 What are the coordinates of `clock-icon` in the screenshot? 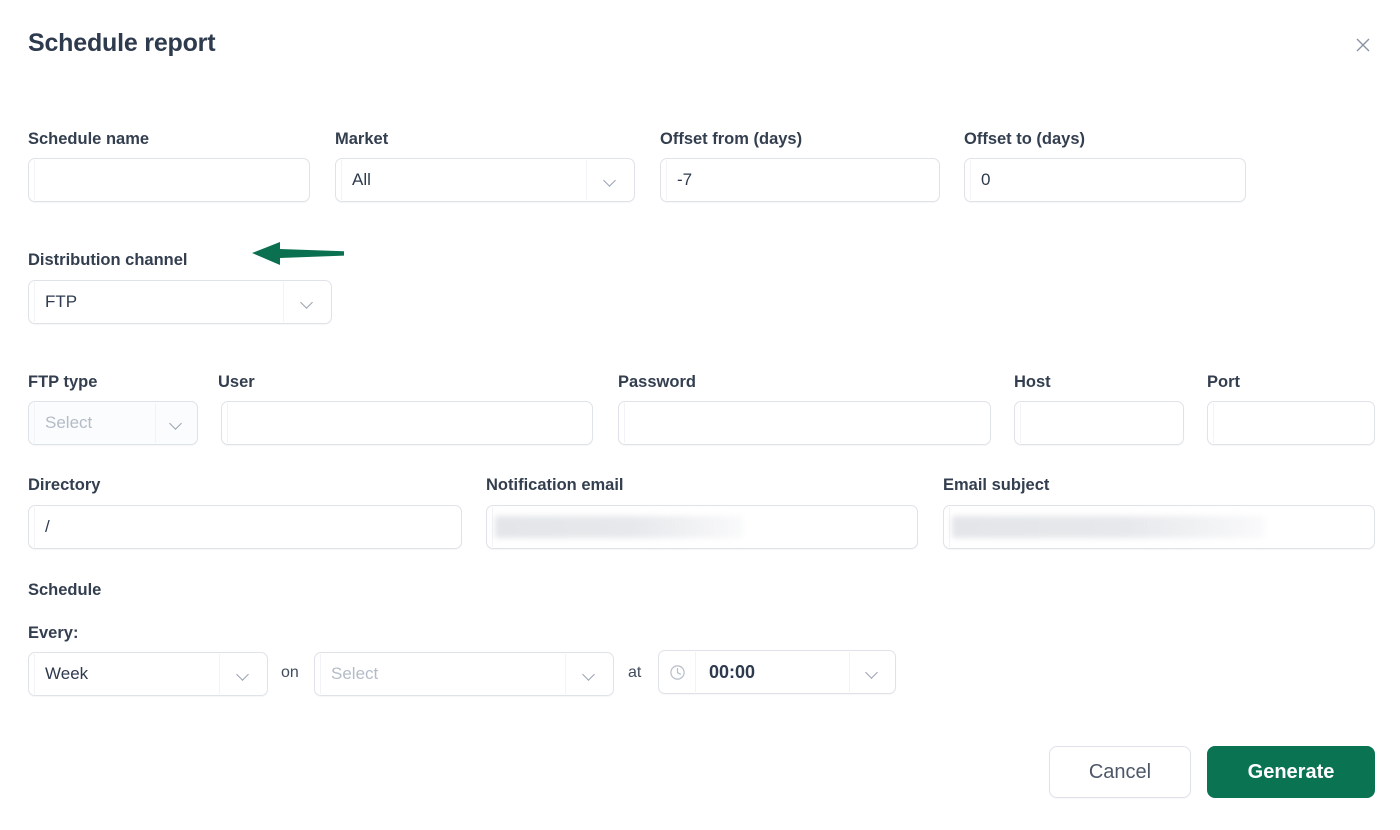 It's located at (678, 672).